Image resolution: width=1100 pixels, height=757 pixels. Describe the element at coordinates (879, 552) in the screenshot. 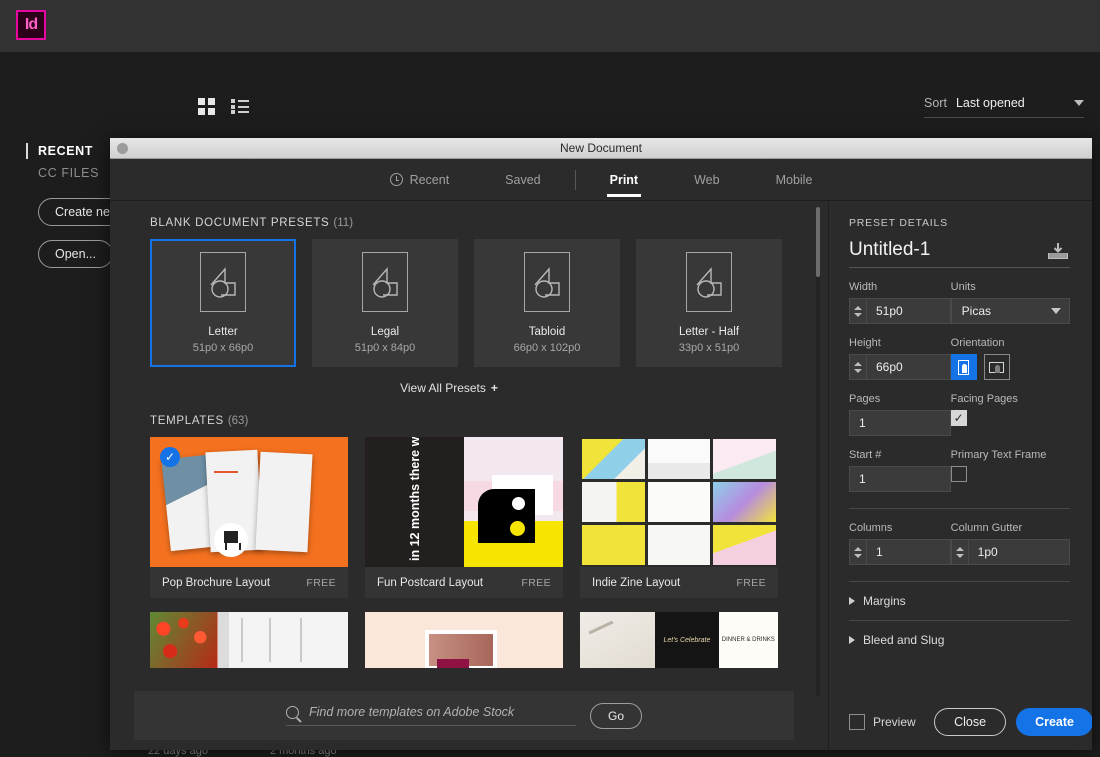

I see `columns-value: 1` at that location.